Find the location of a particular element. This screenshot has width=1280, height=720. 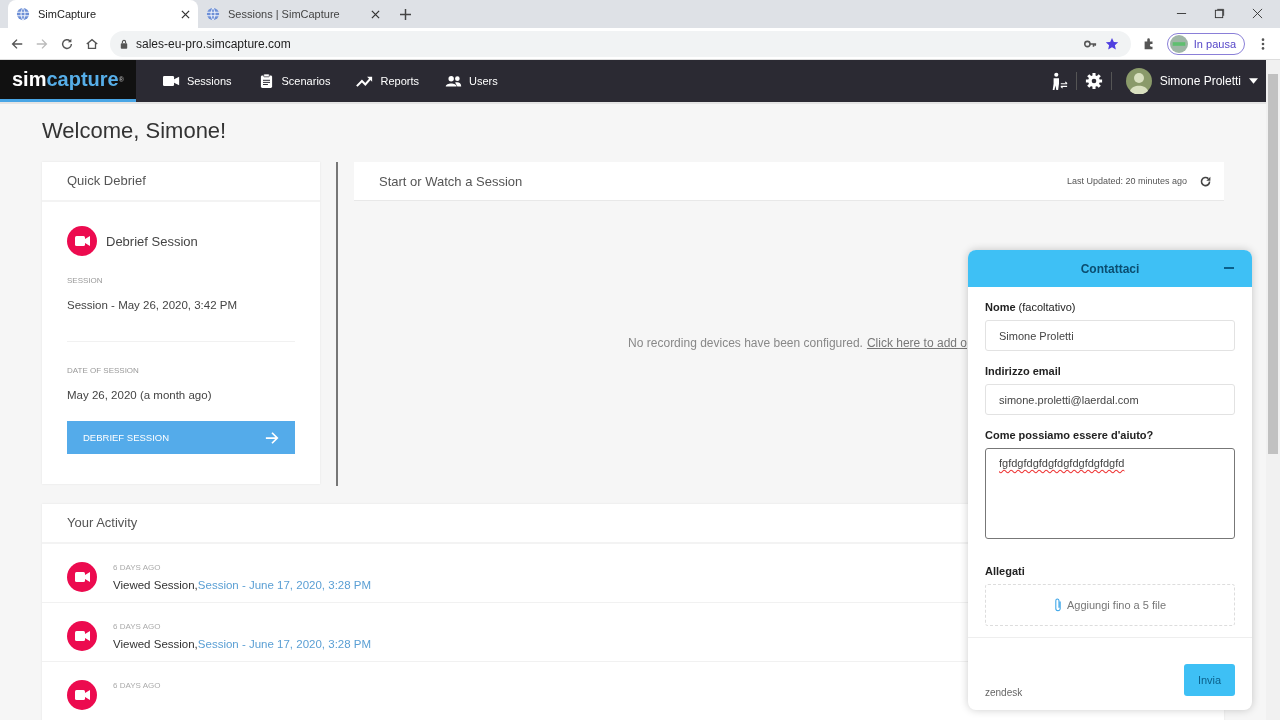

nav-link: Users is located at coordinates (471, 81).